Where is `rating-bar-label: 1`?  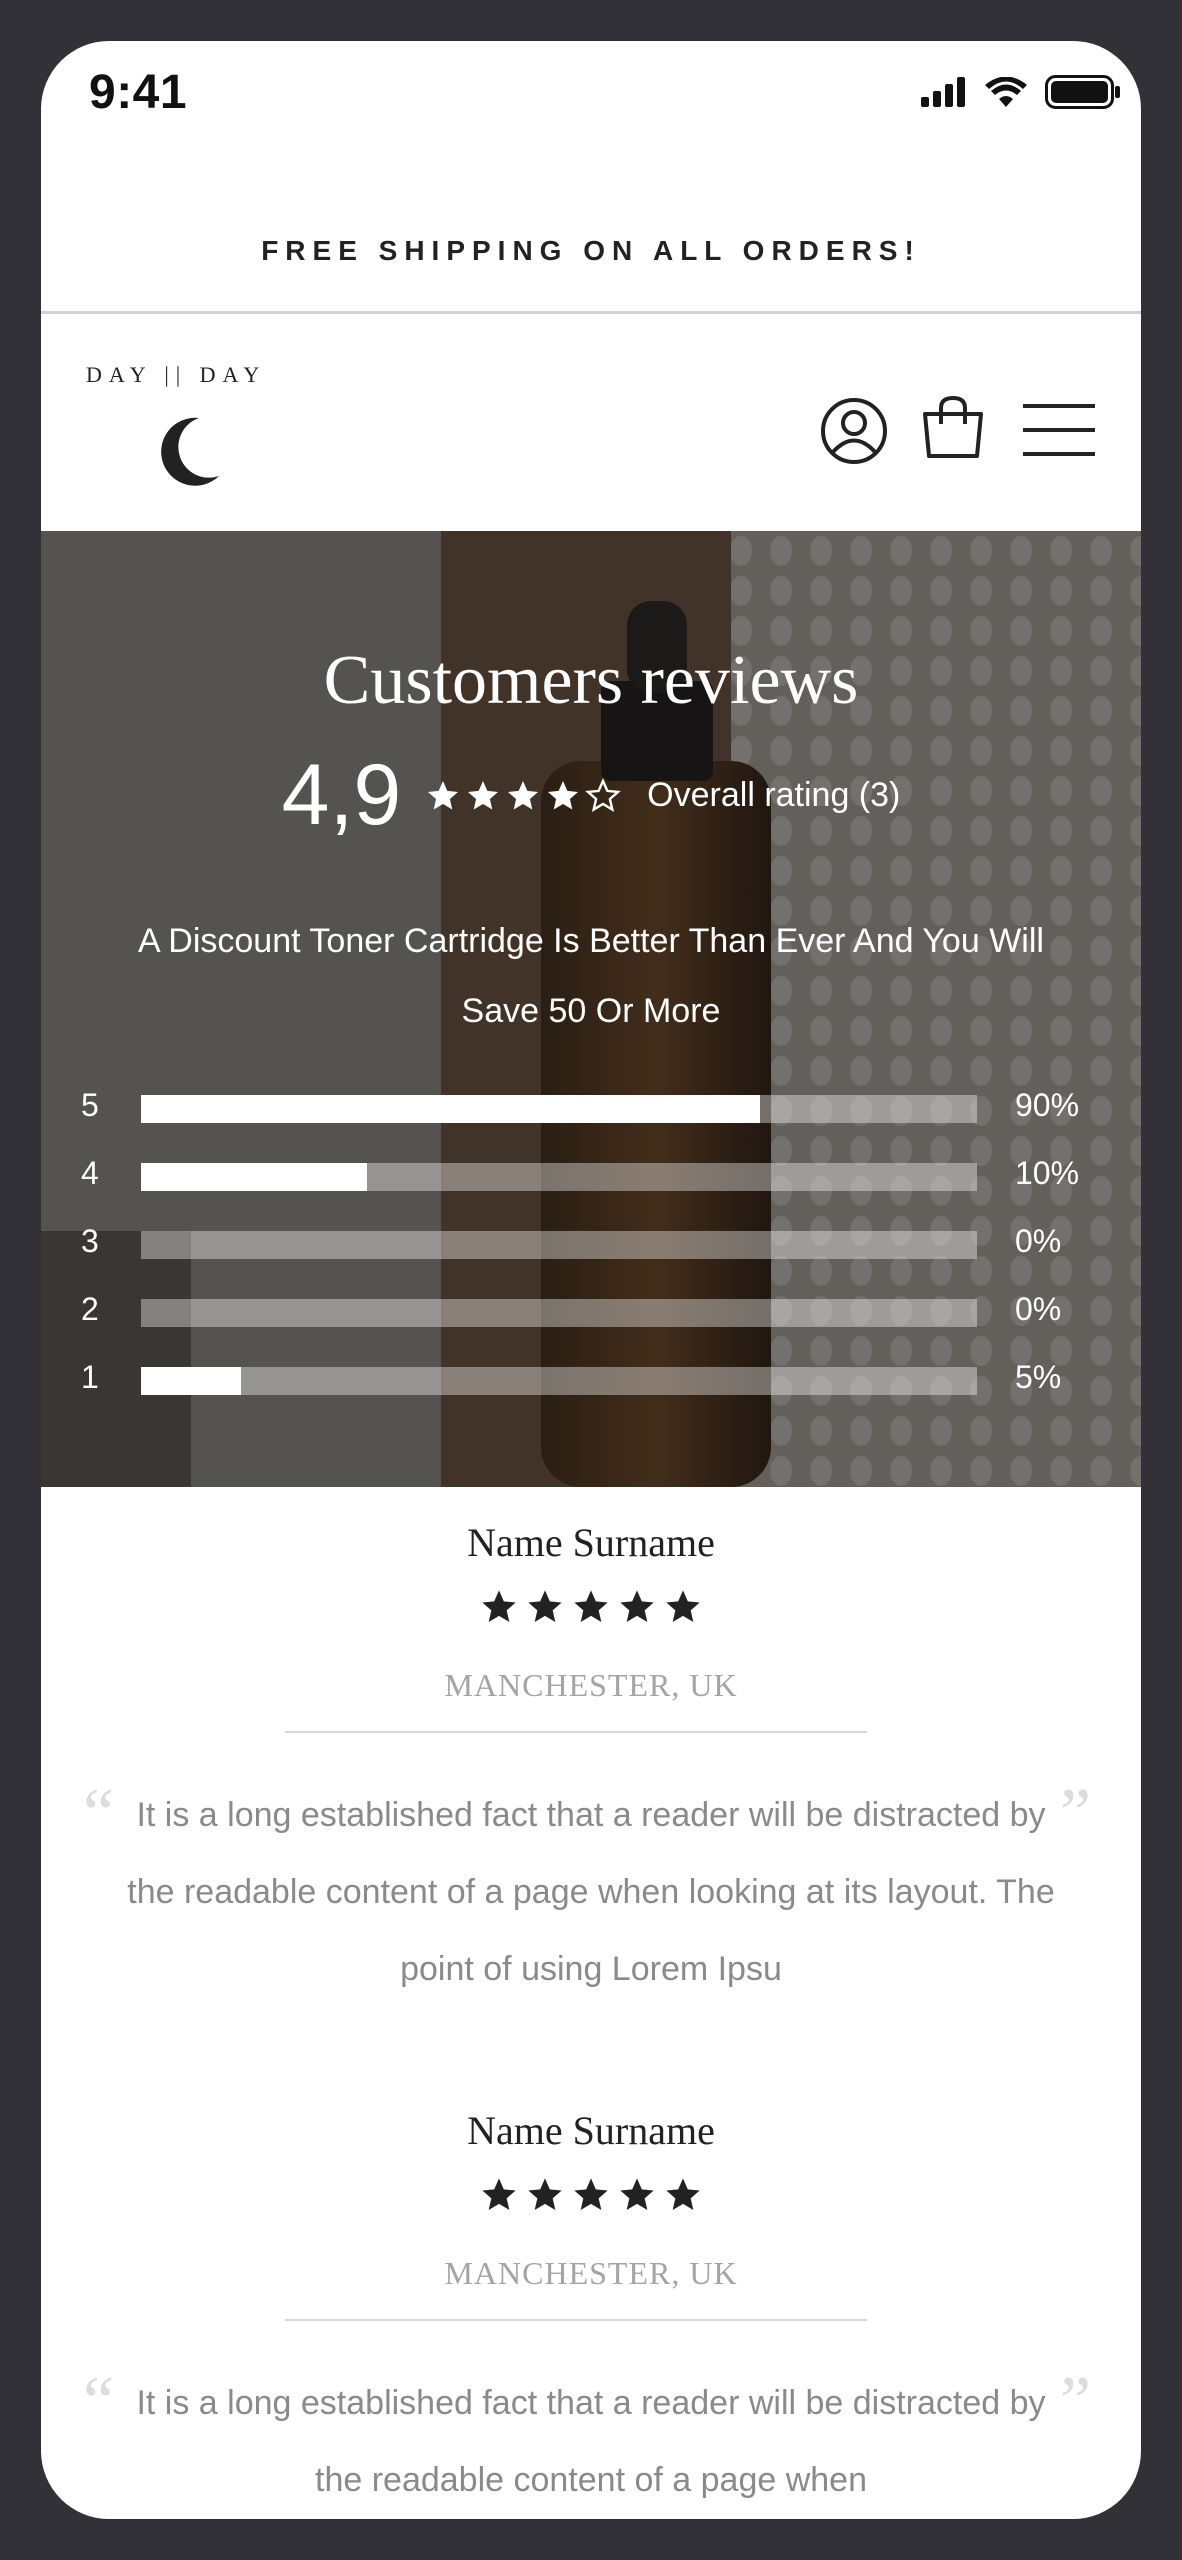 rating-bar-label: 1 is located at coordinates (90, 1377).